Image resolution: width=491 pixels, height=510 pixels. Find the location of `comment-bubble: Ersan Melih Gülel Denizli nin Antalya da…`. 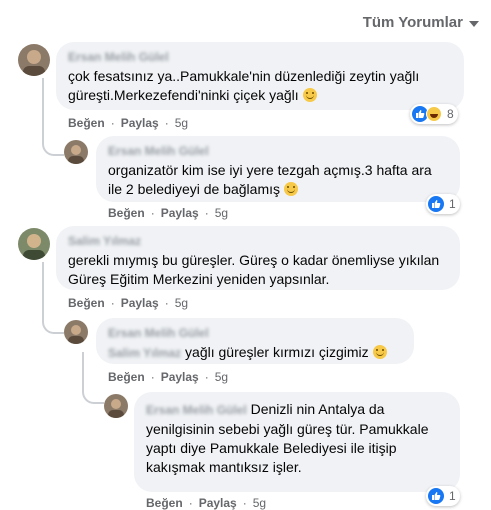

comment-bubble: Ersan Melih Gülel Denizli nin Antalya da… is located at coordinates (297, 442).